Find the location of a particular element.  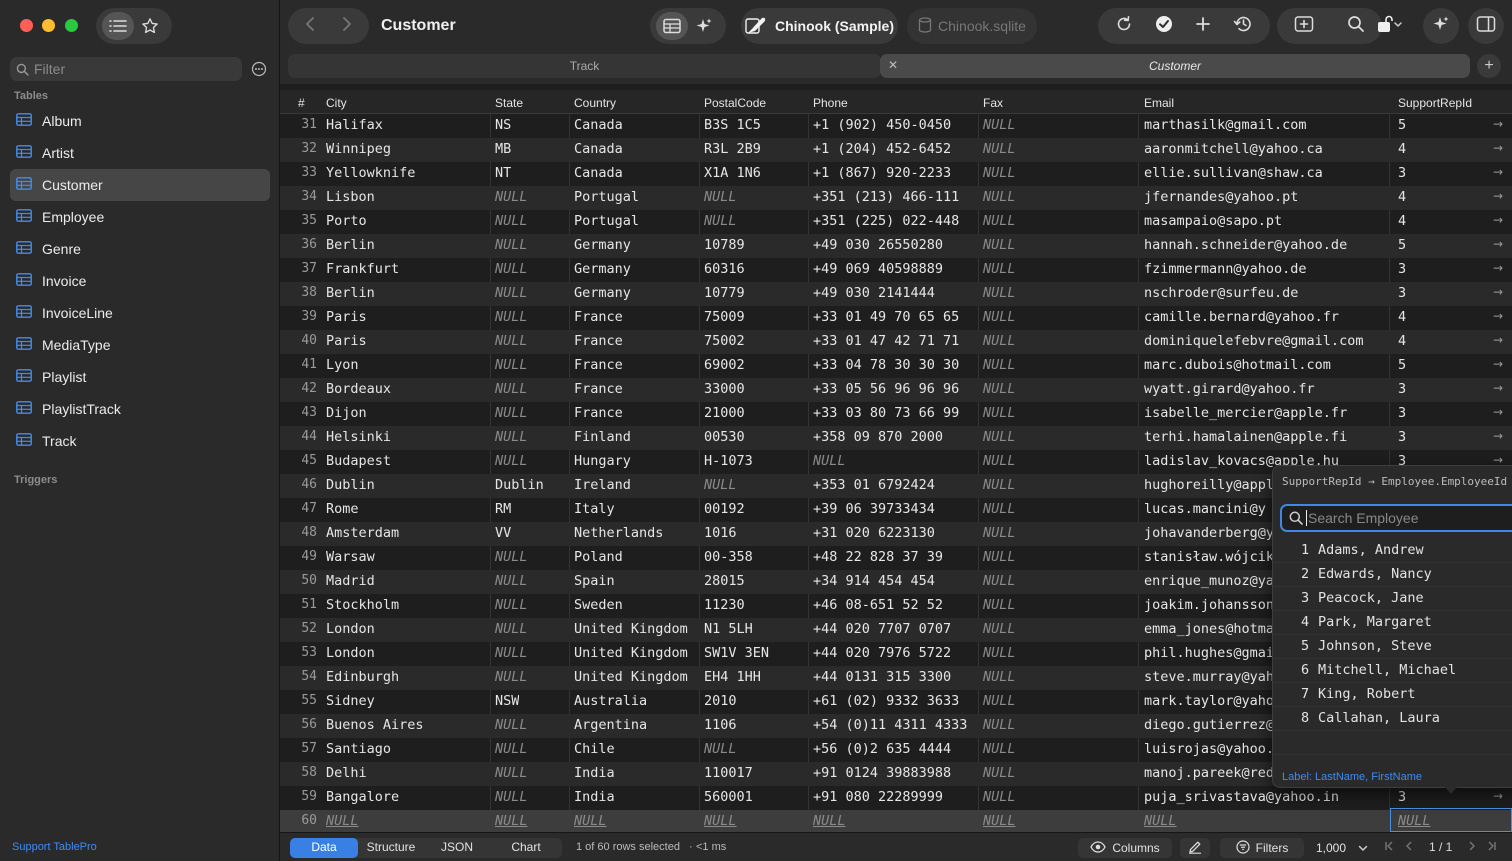

table-cell: Ireland is located at coordinates (602, 485).